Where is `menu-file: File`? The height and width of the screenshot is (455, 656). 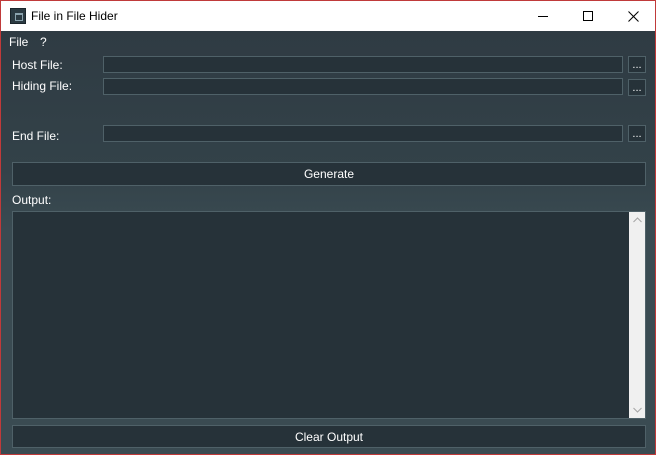
menu-file: File is located at coordinates (18, 42).